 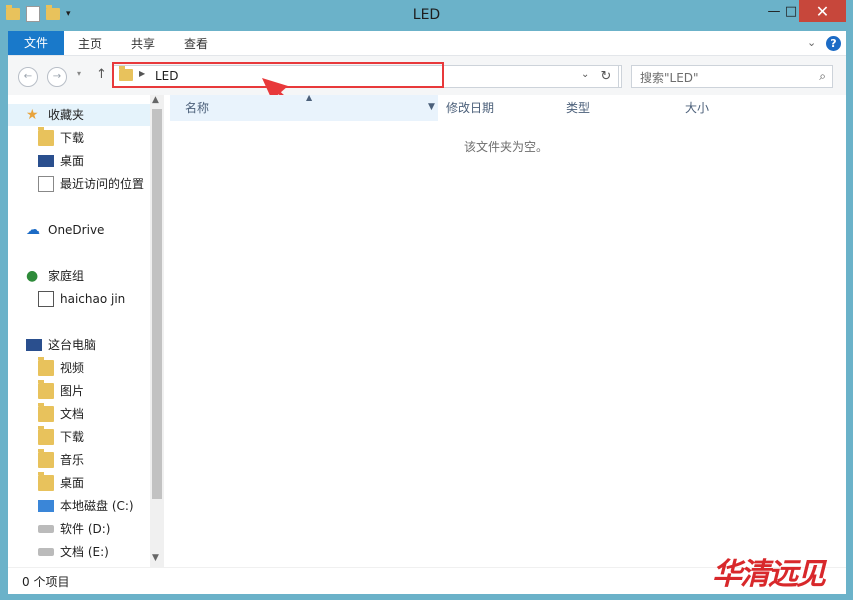 I want to click on sidebar-item-label: OneDrive, so click(x=76, y=230).